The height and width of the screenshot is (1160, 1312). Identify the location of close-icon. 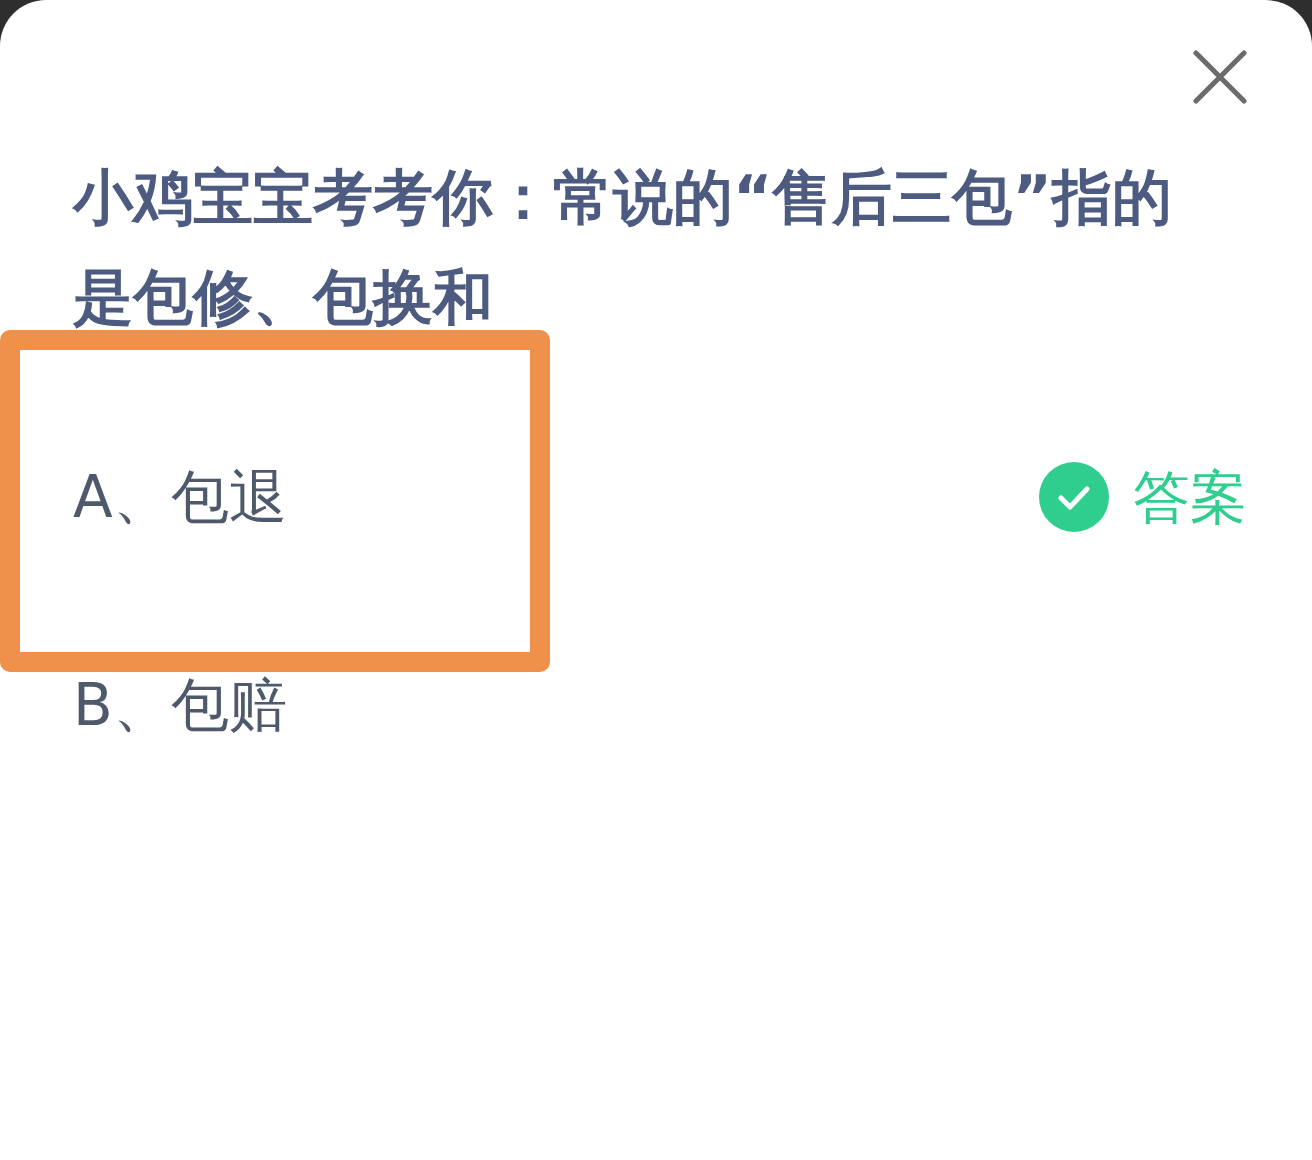
(1220, 77).